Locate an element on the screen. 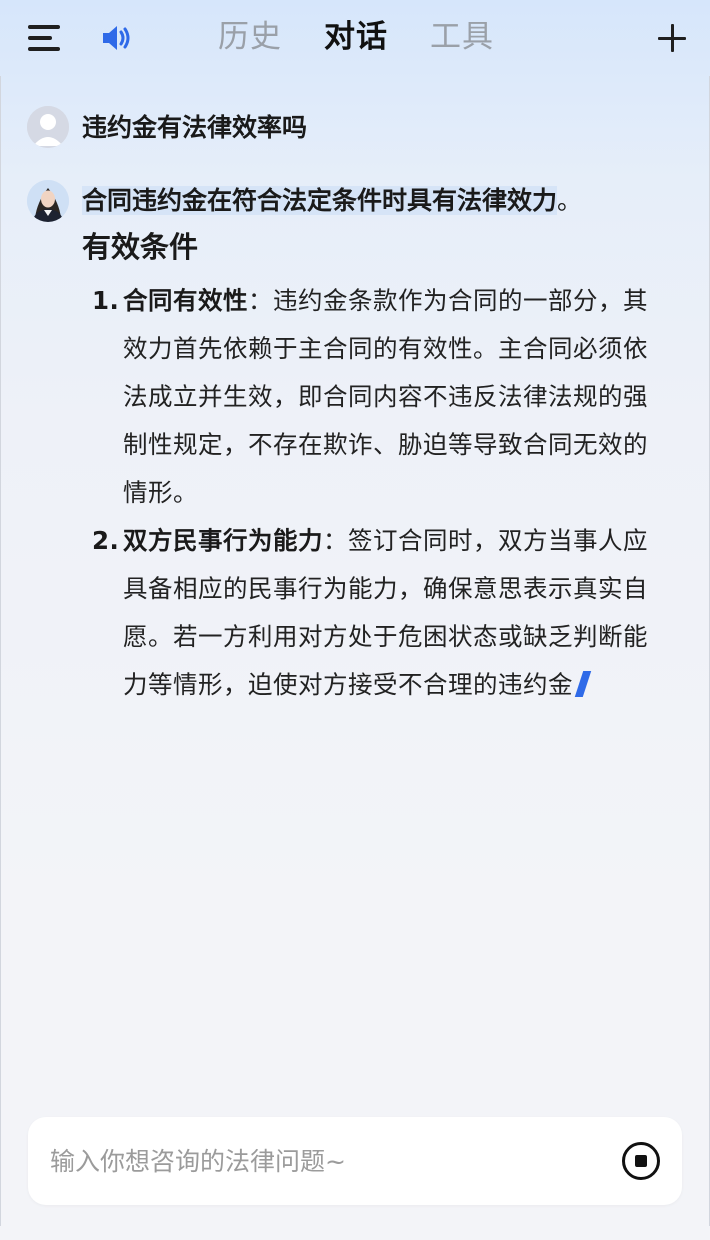 The width and height of the screenshot is (710, 1240). tab-history: 历史 is located at coordinates (250, 37).